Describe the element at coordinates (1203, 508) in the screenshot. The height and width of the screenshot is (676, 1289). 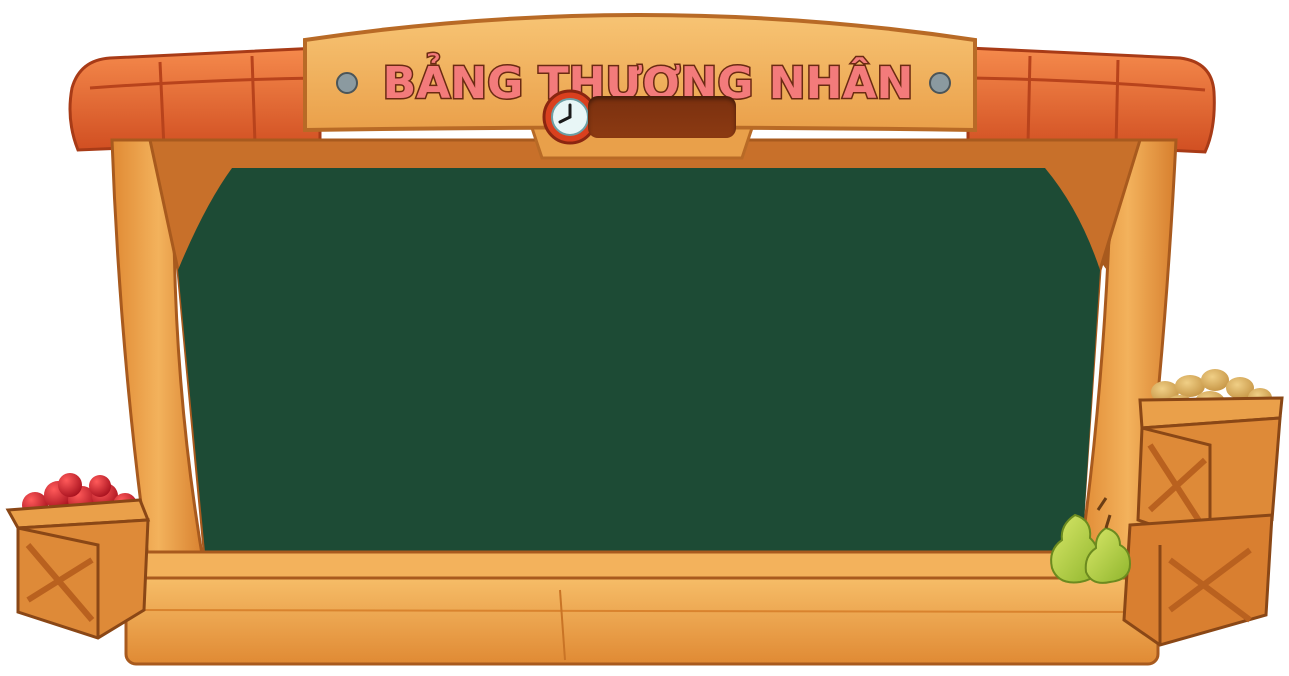
I see `potato-crate-icon` at that location.